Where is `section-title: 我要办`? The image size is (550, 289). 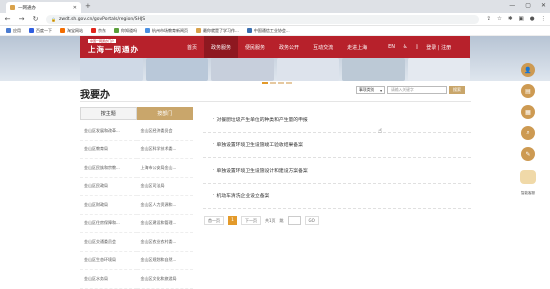 section-title: 我要办 is located at coordinates (95, 95).